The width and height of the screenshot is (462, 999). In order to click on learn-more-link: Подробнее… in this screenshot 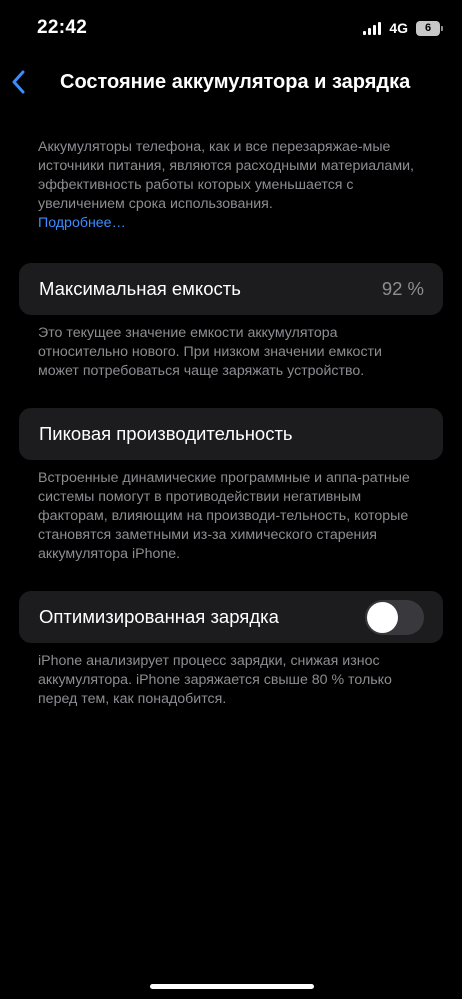, I will do `click(231, 223)`.